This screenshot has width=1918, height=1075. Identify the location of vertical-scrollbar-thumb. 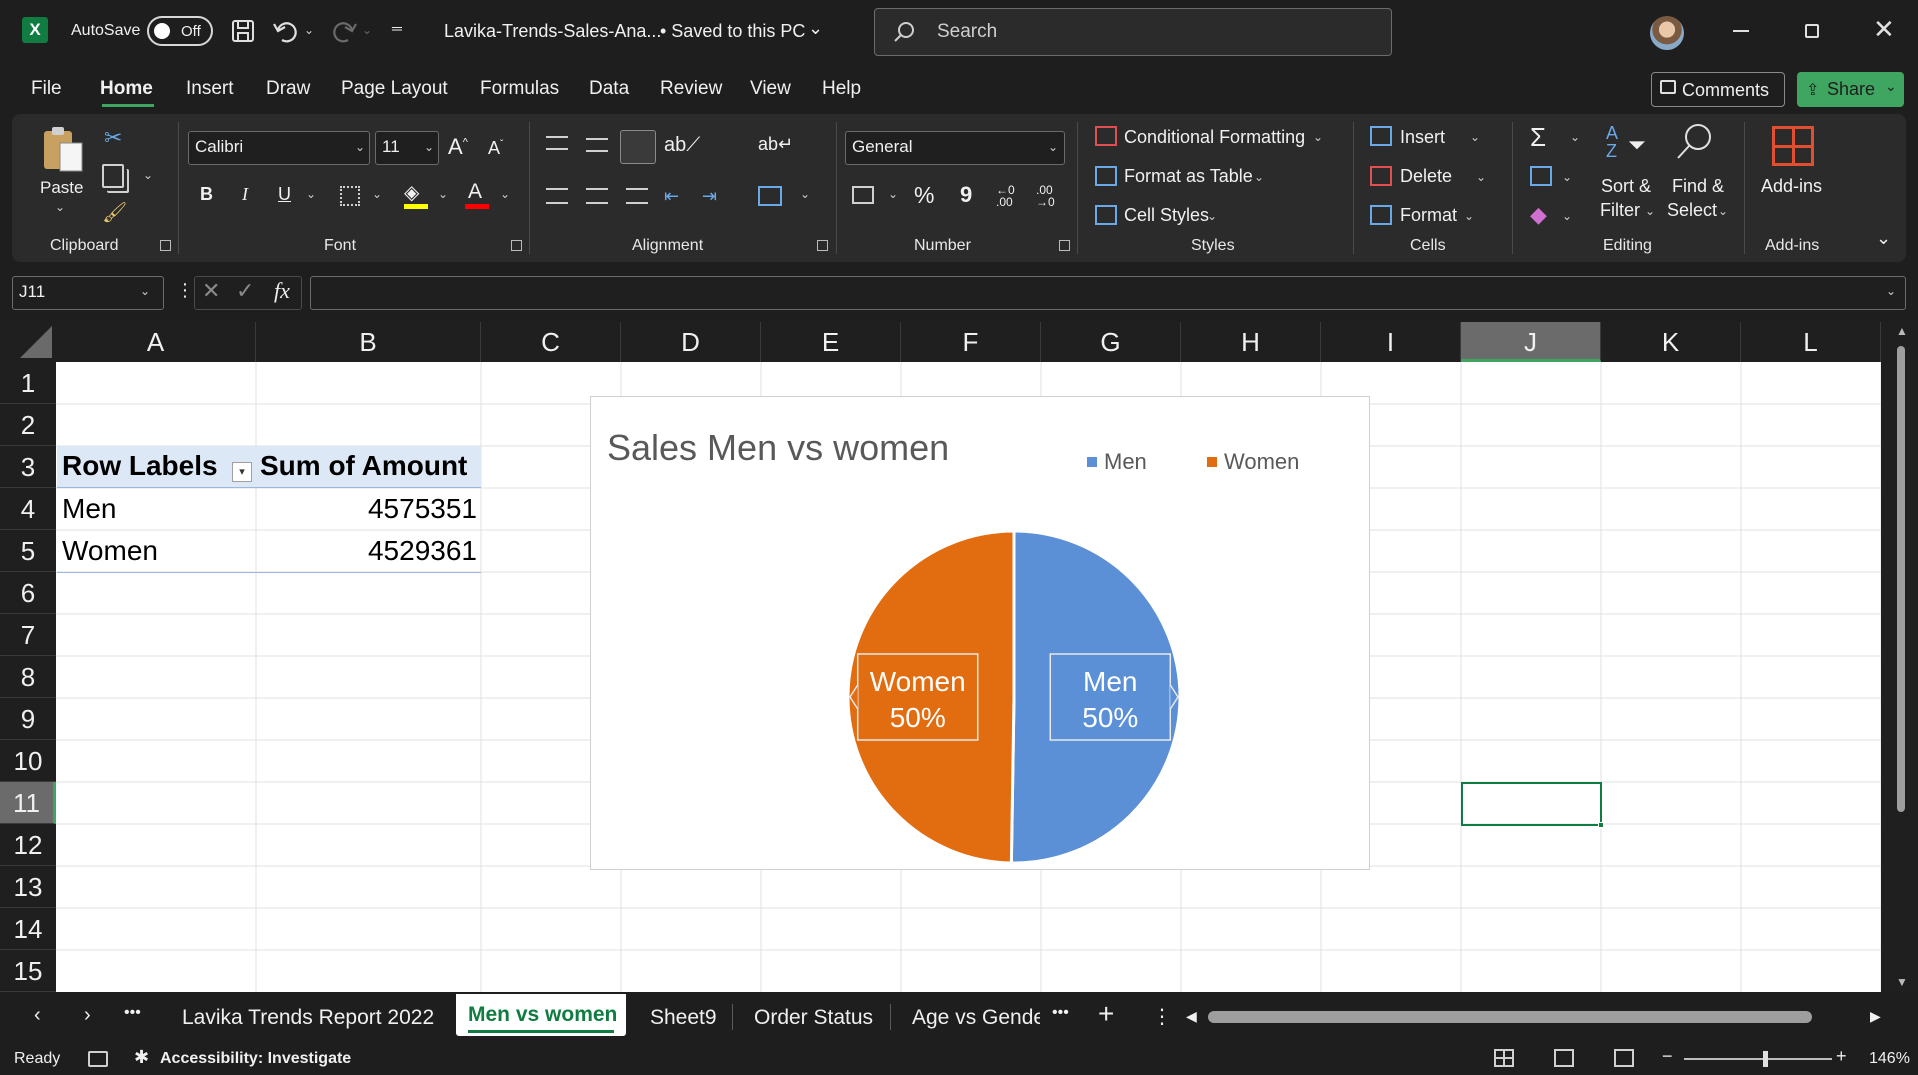
(1901, 579).